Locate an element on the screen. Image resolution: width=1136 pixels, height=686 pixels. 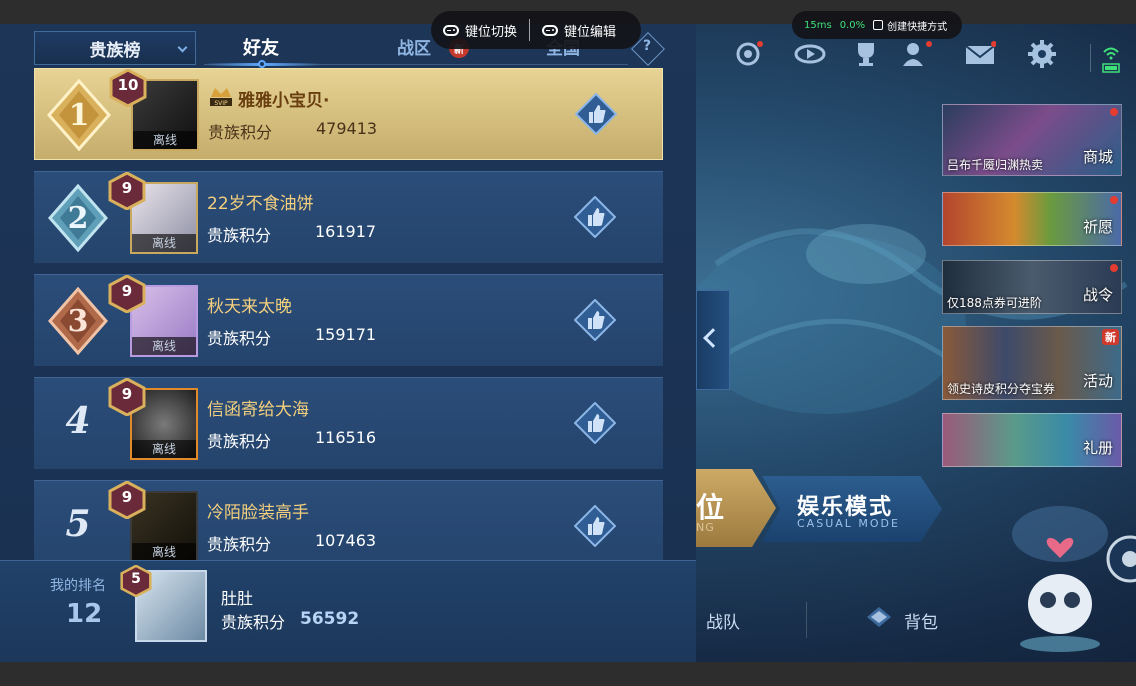
rank-3-medal-icon: 3 is located at coordinates (78, 321).